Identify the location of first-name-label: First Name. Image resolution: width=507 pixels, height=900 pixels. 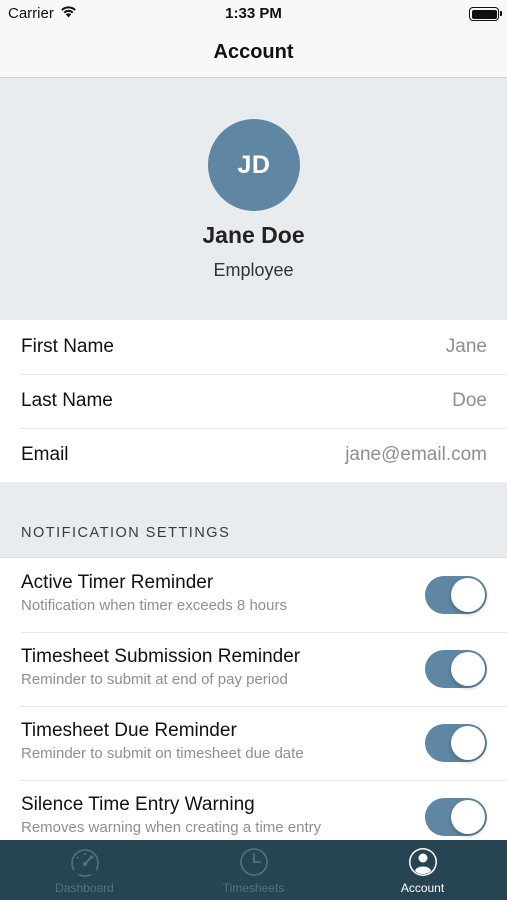
(67, 346).